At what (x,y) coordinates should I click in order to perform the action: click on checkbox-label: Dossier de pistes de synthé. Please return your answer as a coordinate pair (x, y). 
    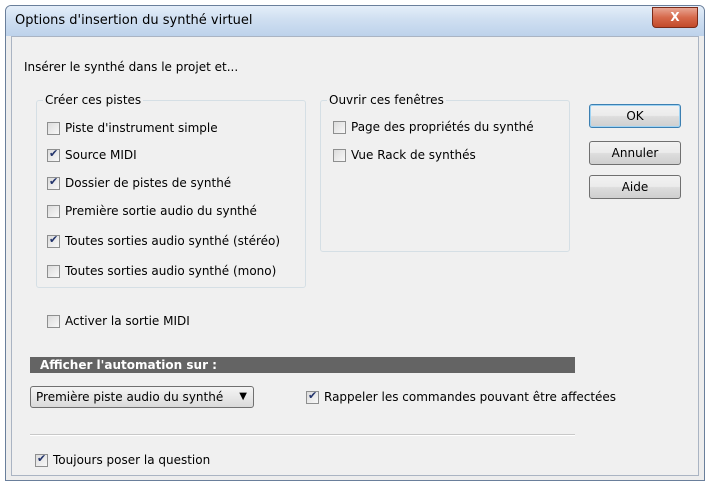
    Looking at the image, I should click on (148, 183).